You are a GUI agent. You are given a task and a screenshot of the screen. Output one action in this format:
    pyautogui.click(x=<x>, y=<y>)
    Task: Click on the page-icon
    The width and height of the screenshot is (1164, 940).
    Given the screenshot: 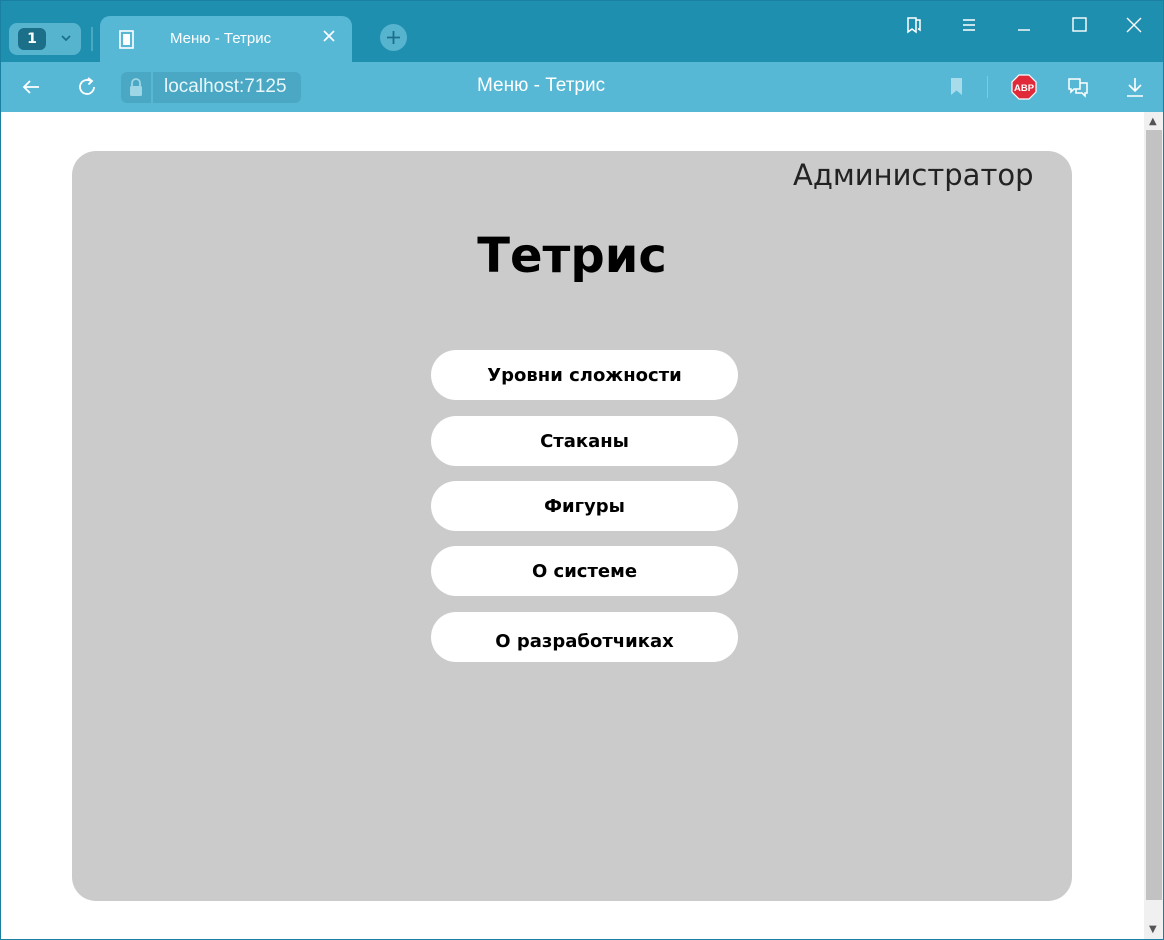 What is the action you would take?
    pyautogui.click(x=127, y=41)
    